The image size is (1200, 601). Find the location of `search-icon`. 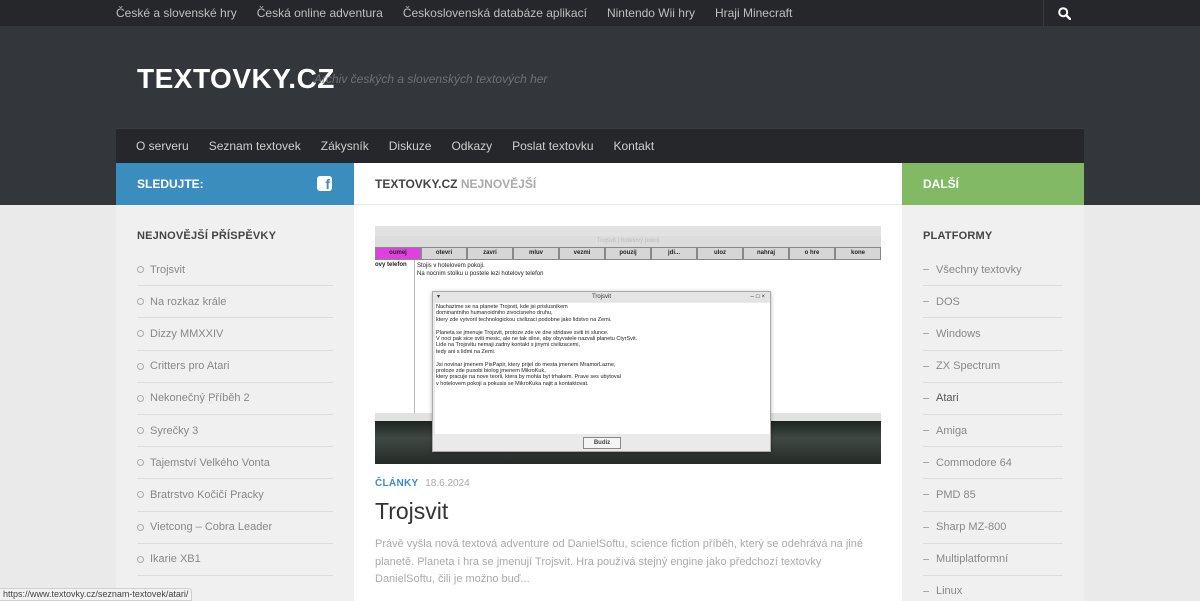

search-icon is located at coordinates (1064, 13).